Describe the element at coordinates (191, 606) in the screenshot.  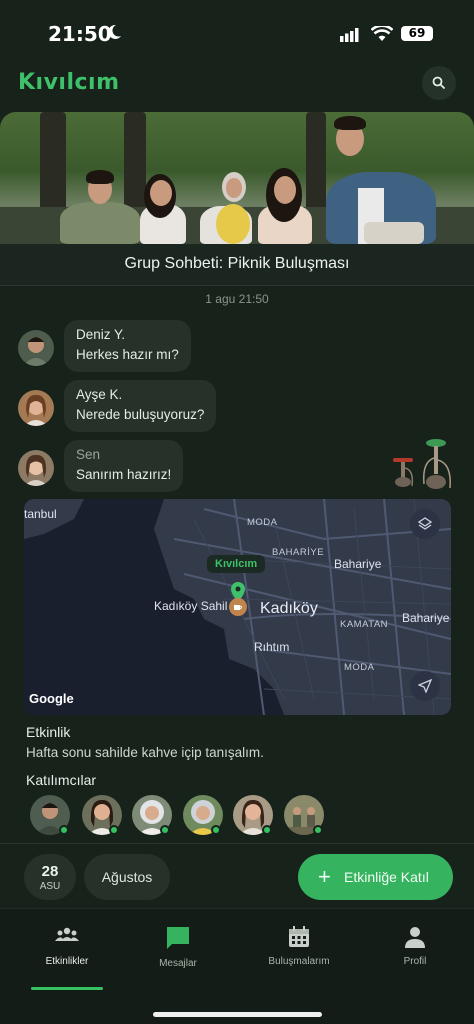
I see `map-label: Kadıköy Sahil` at that location.